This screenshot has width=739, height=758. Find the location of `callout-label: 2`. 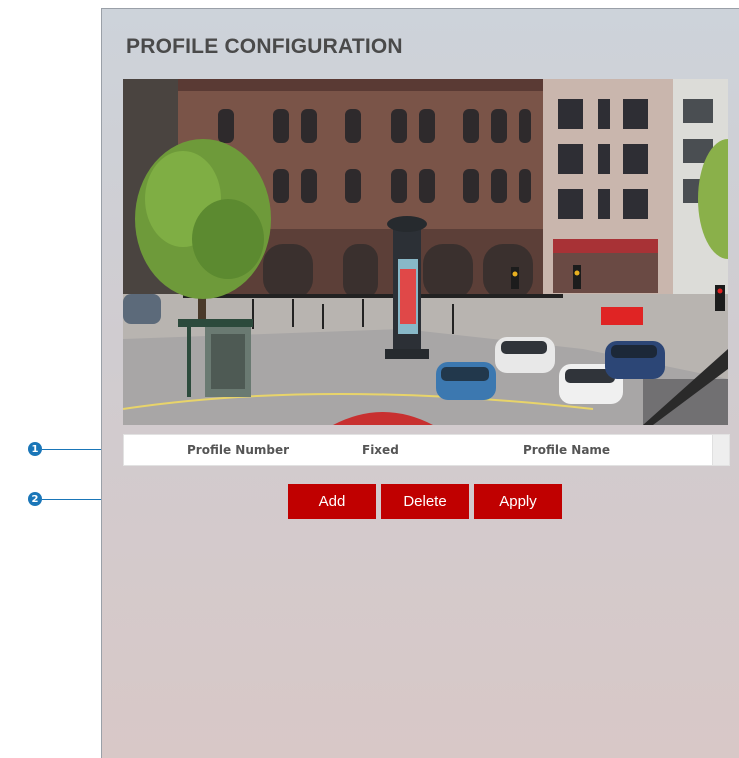

callout-label: 2 is located at coordinates (35, 499).